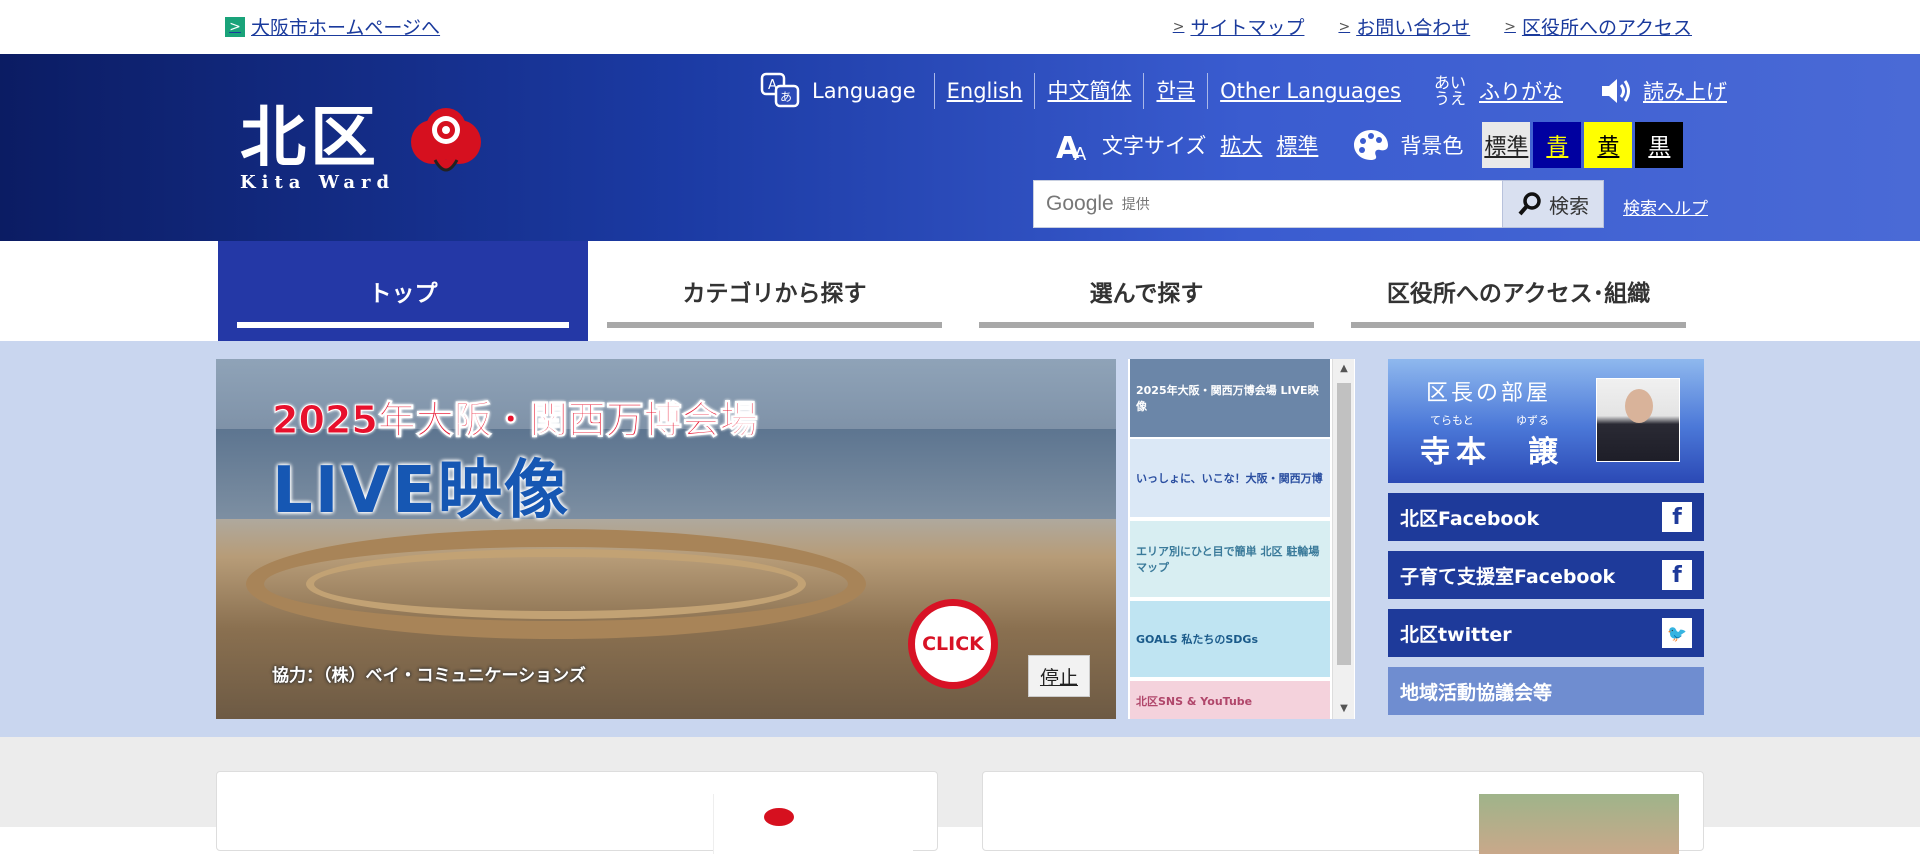  I want to click on background-color-row: 背景色 標準 青 黄 黒, so click(1518, 145).